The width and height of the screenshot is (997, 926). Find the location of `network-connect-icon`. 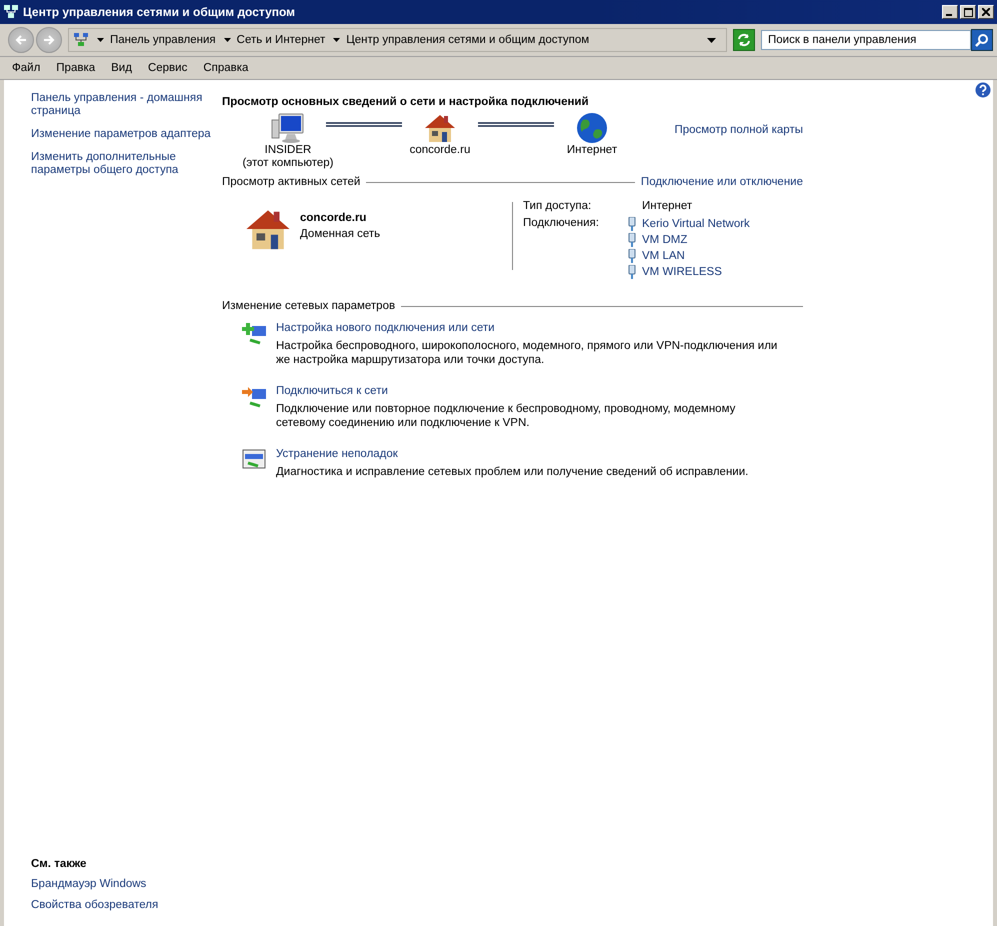

network-connect-icon is located at coordinates (255, 397).